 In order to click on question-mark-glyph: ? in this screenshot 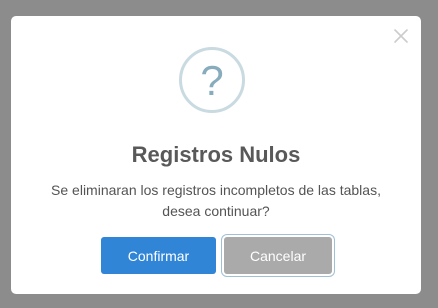, I will do `click(212, 80)`.